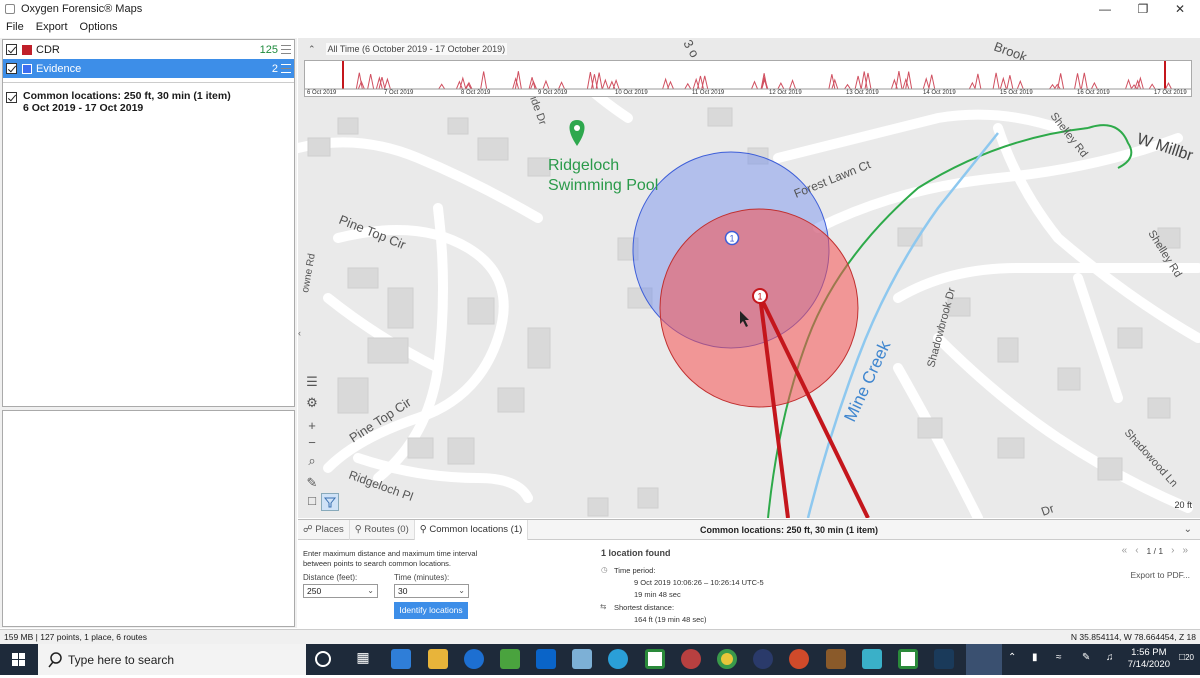  What do you see at coordinates (618, 659) in the screenshot?
I see `telegram-icon` at bounding box center [618, 659].